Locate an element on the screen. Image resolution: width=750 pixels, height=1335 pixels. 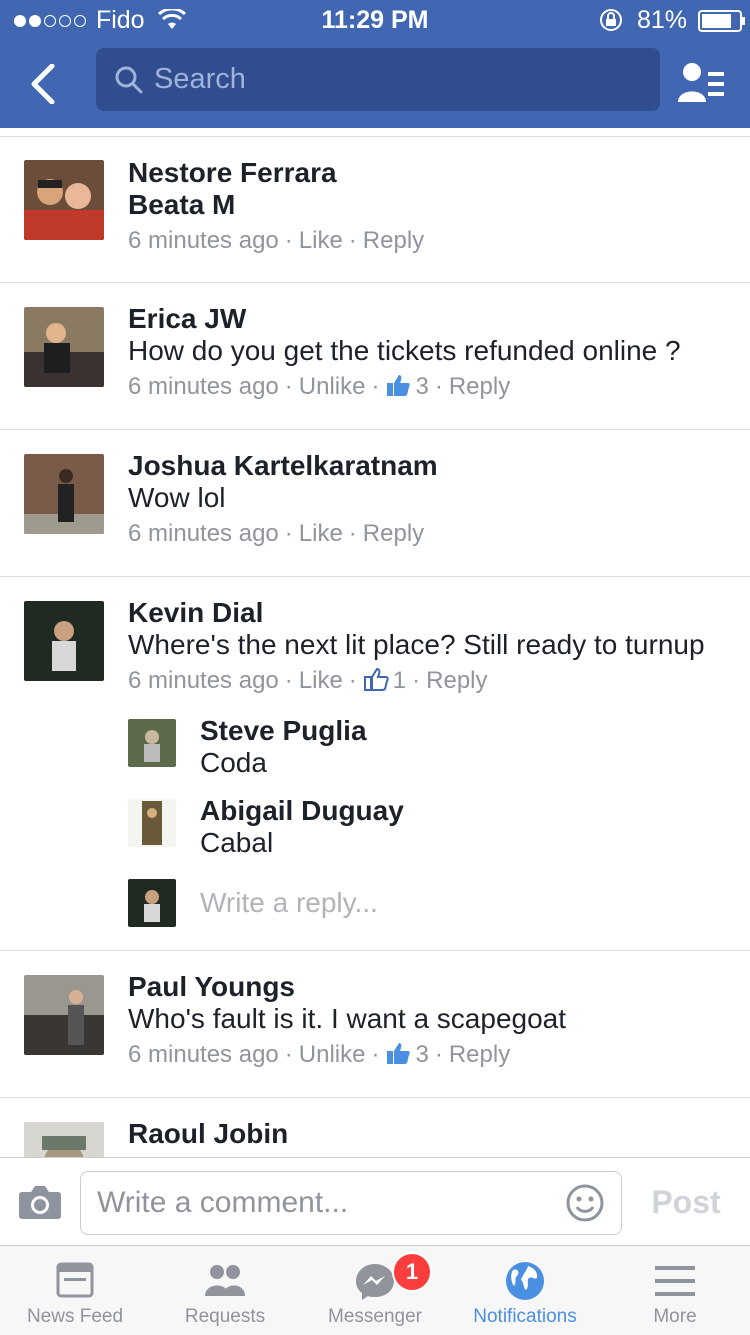
friends-list-icon is located at coordinates (702, 83).